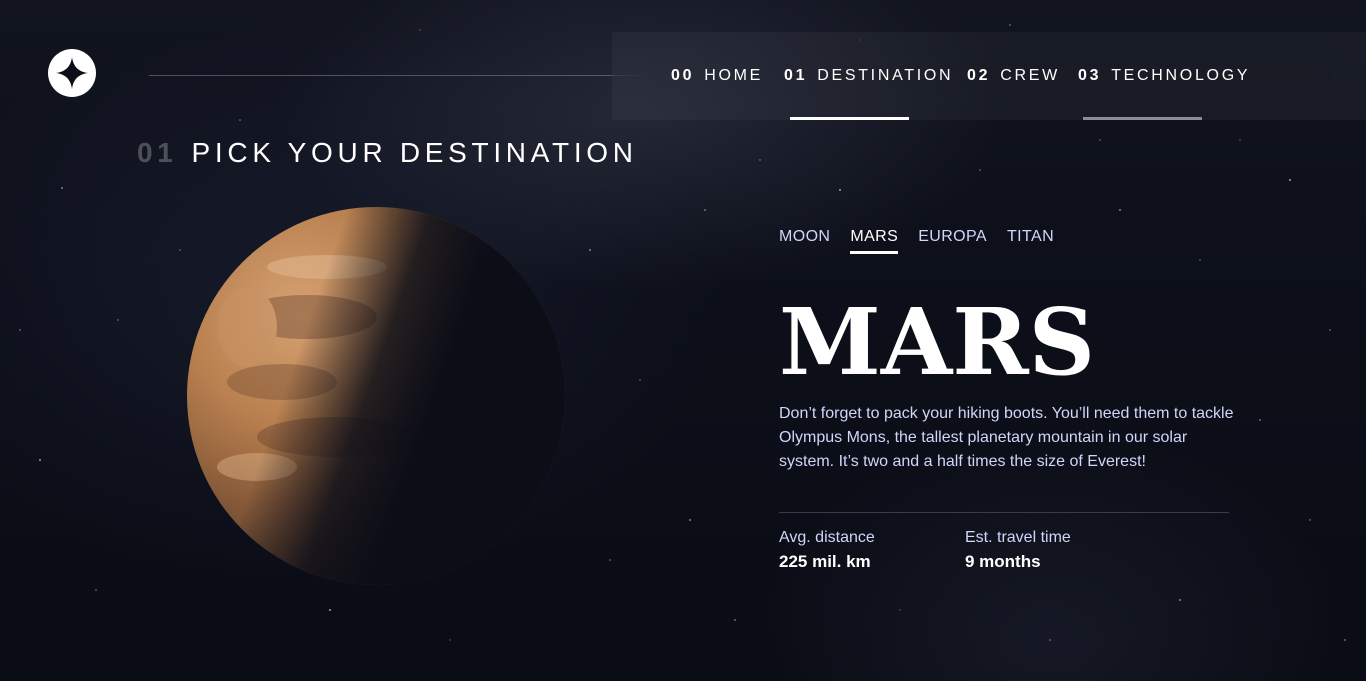 The width and height of the screenshot is (1366, 681). What do you see at coordinates (1004, 512) in the screenshot?
I see `stats-divider` at bounding box center [1004, 512].